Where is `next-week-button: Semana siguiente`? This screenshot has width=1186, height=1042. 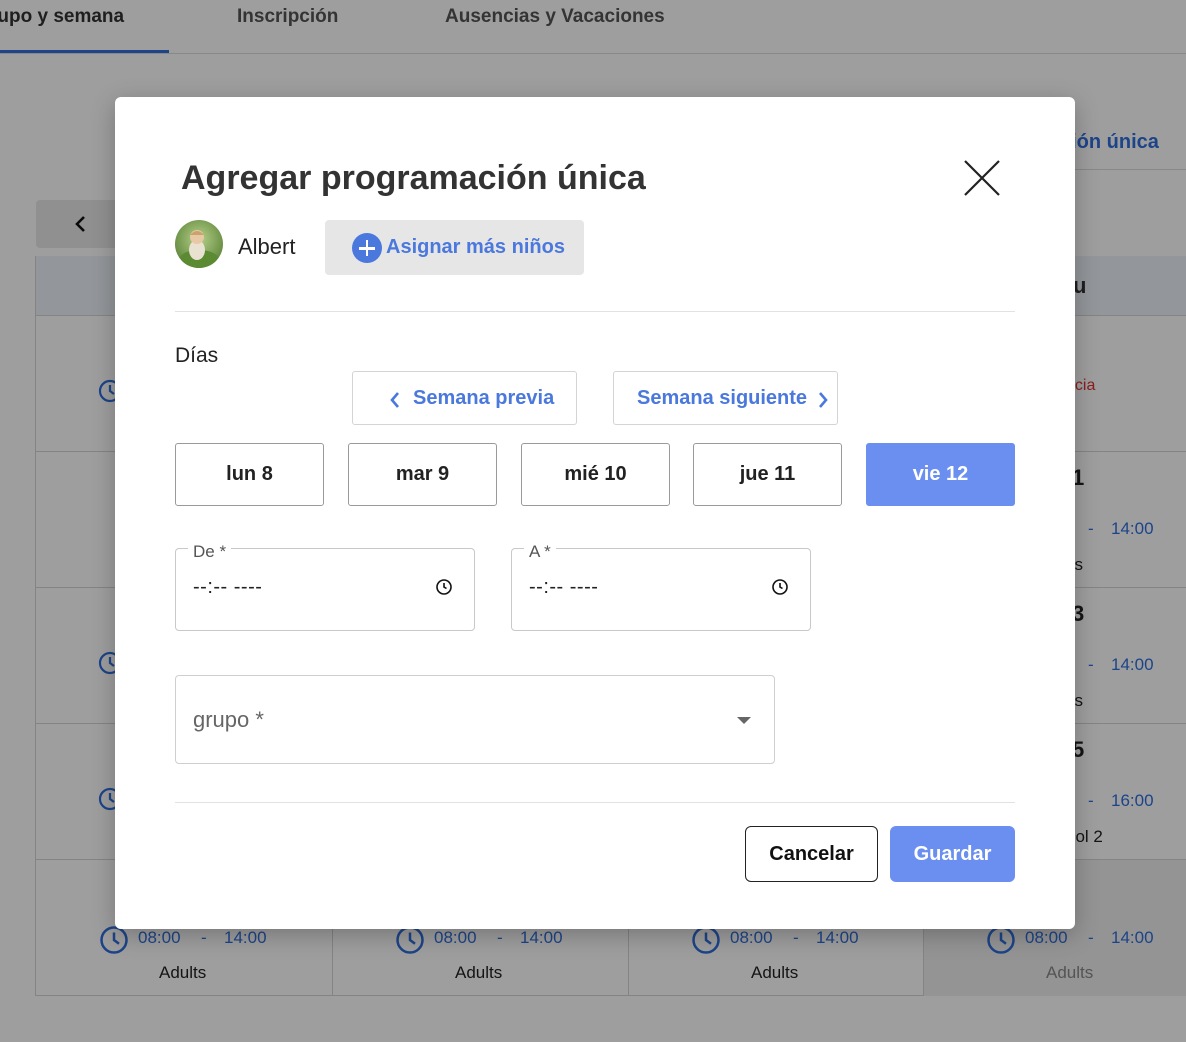 next-week-button: Semana siguiente is located at coordinates (725, 398).